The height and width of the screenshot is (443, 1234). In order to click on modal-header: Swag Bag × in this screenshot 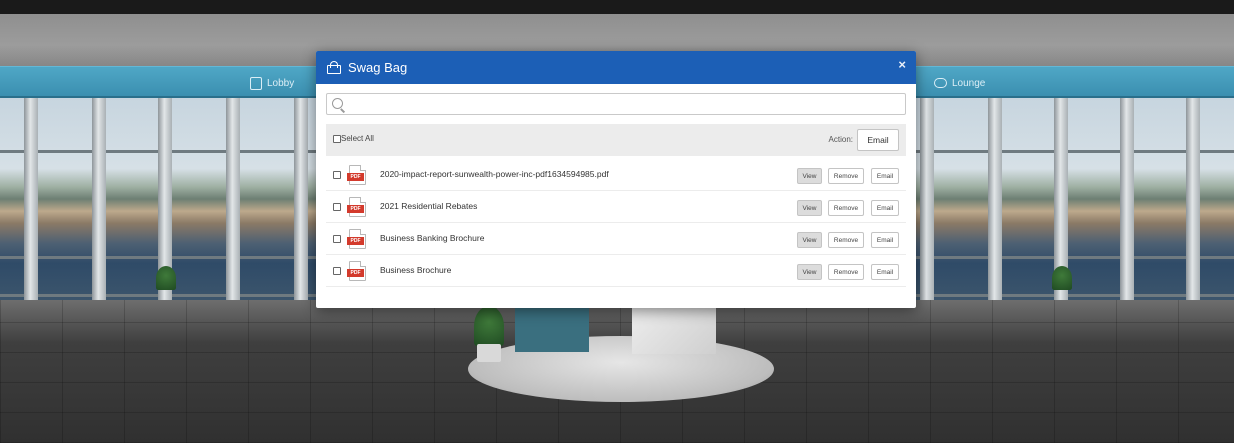, I will do `click(616, 67)`.